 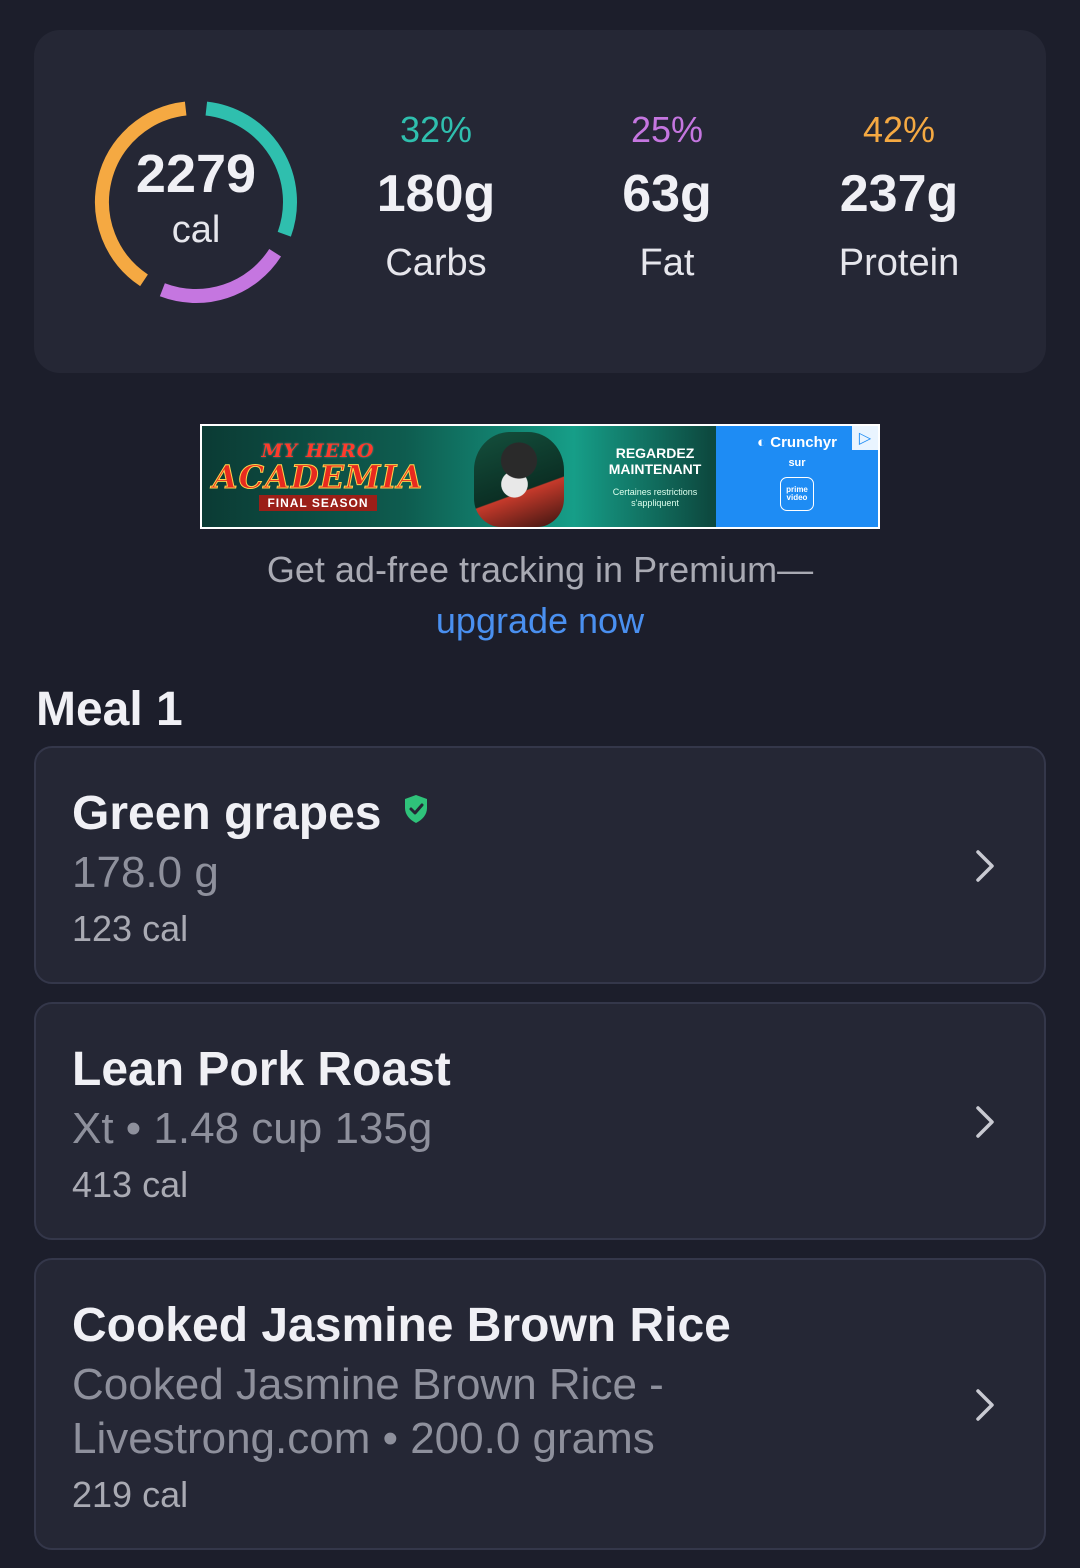 I want to click on premium-promo-text: Get ad-free tracking in Premium—, so click(x=540, y=569).